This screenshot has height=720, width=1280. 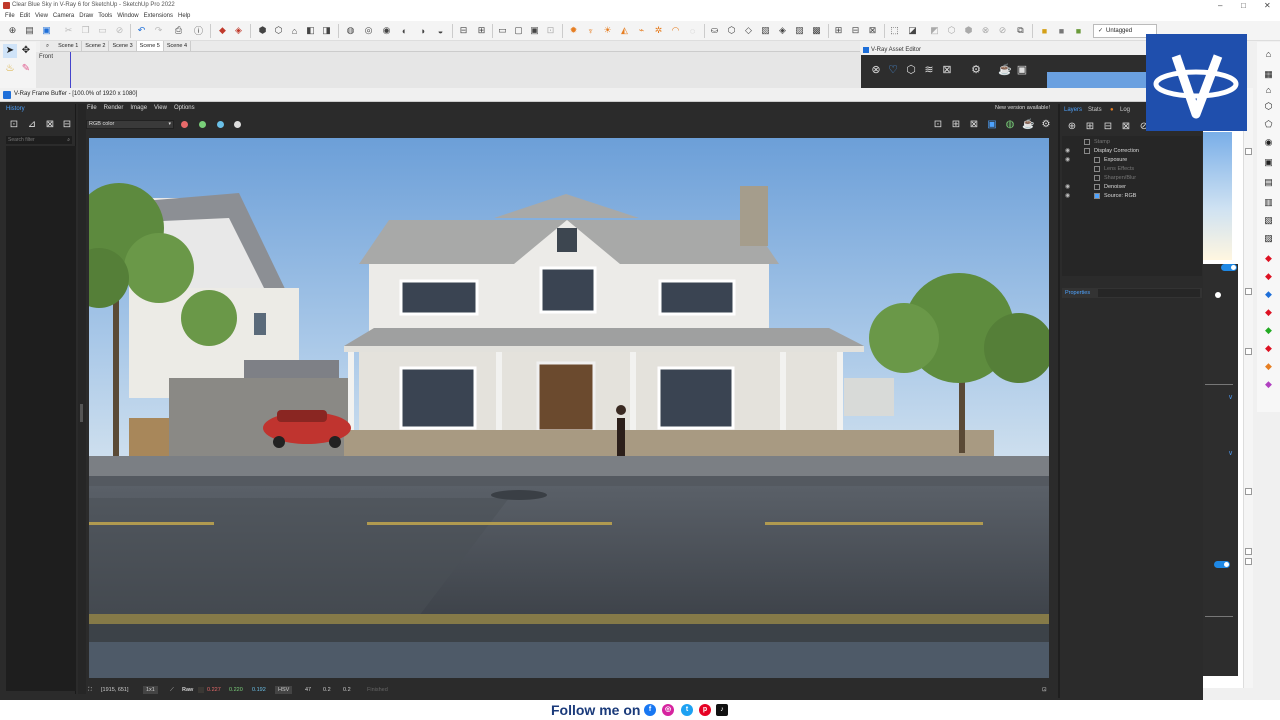 What do you see at coordinates (534, 30) in the screenshot?
I see `shaded-style-icon: ▣` at bounding box center [534, 30].